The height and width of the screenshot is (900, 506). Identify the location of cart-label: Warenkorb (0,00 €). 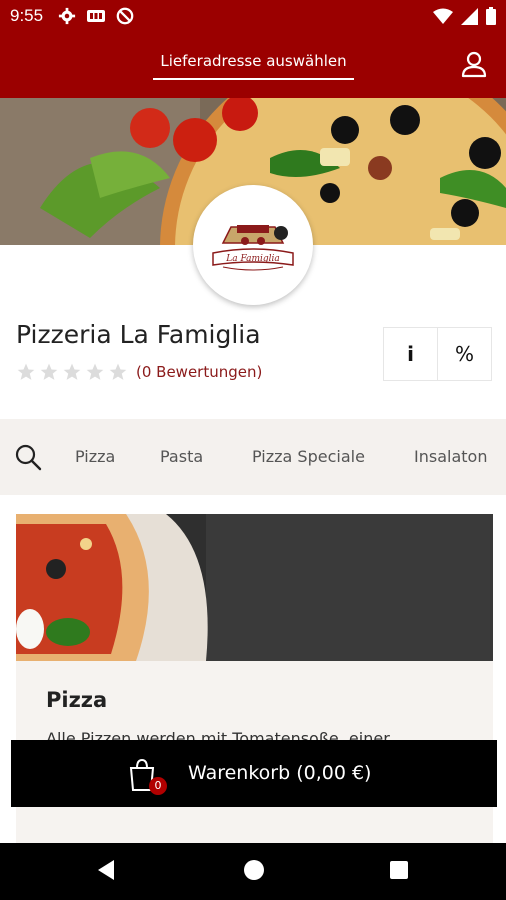
(280, 773).